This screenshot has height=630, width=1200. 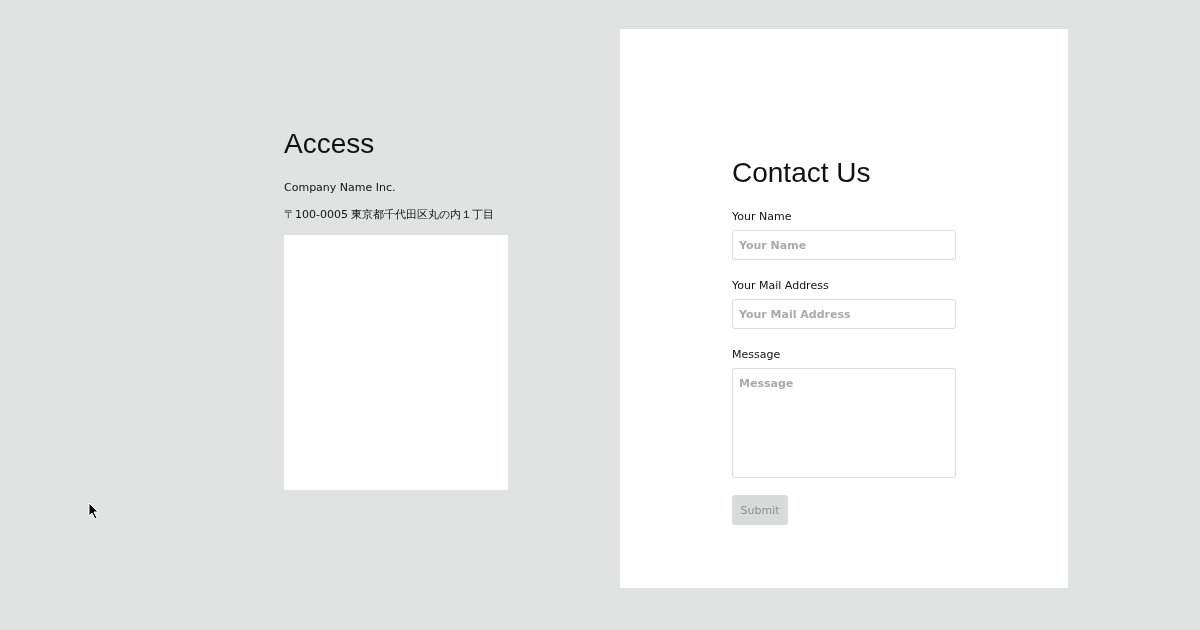 I want to click on company-name: Company Name Inc., so click(x=340, y=188).